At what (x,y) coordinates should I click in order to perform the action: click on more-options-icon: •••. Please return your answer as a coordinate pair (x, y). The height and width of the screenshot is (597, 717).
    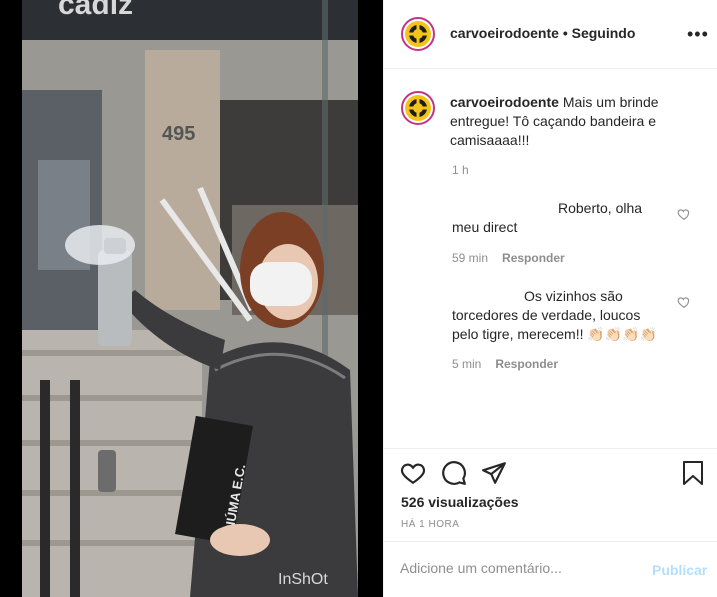
    Looking at the image, I should click on (698, 34).